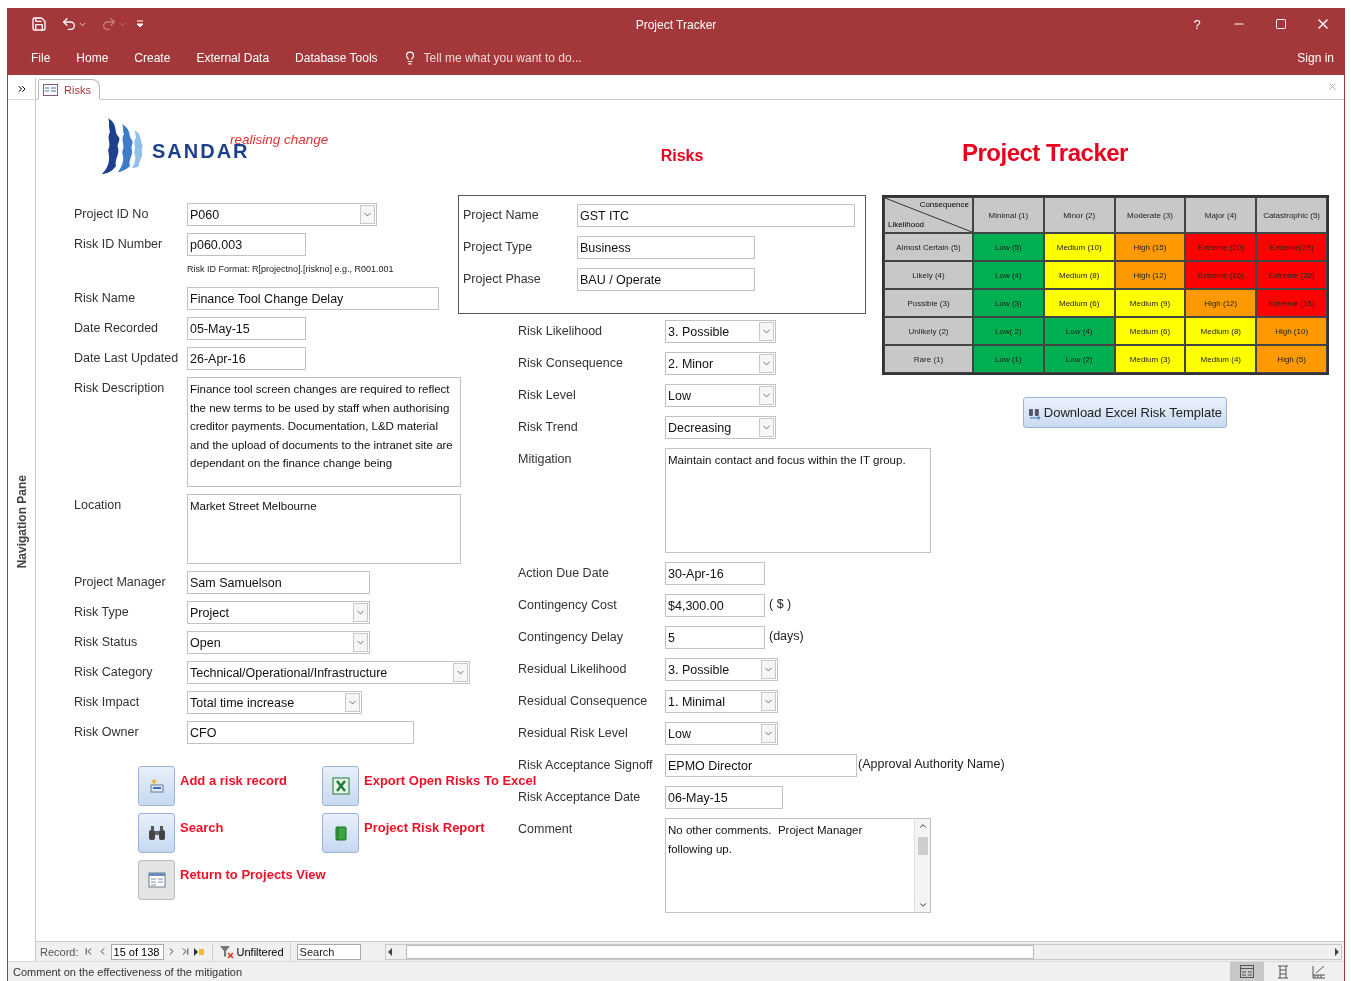 The width and height of the screenshot is (1351, 981). I want to click on download-button: Download Excel Risk Template, so click(1125, 412).